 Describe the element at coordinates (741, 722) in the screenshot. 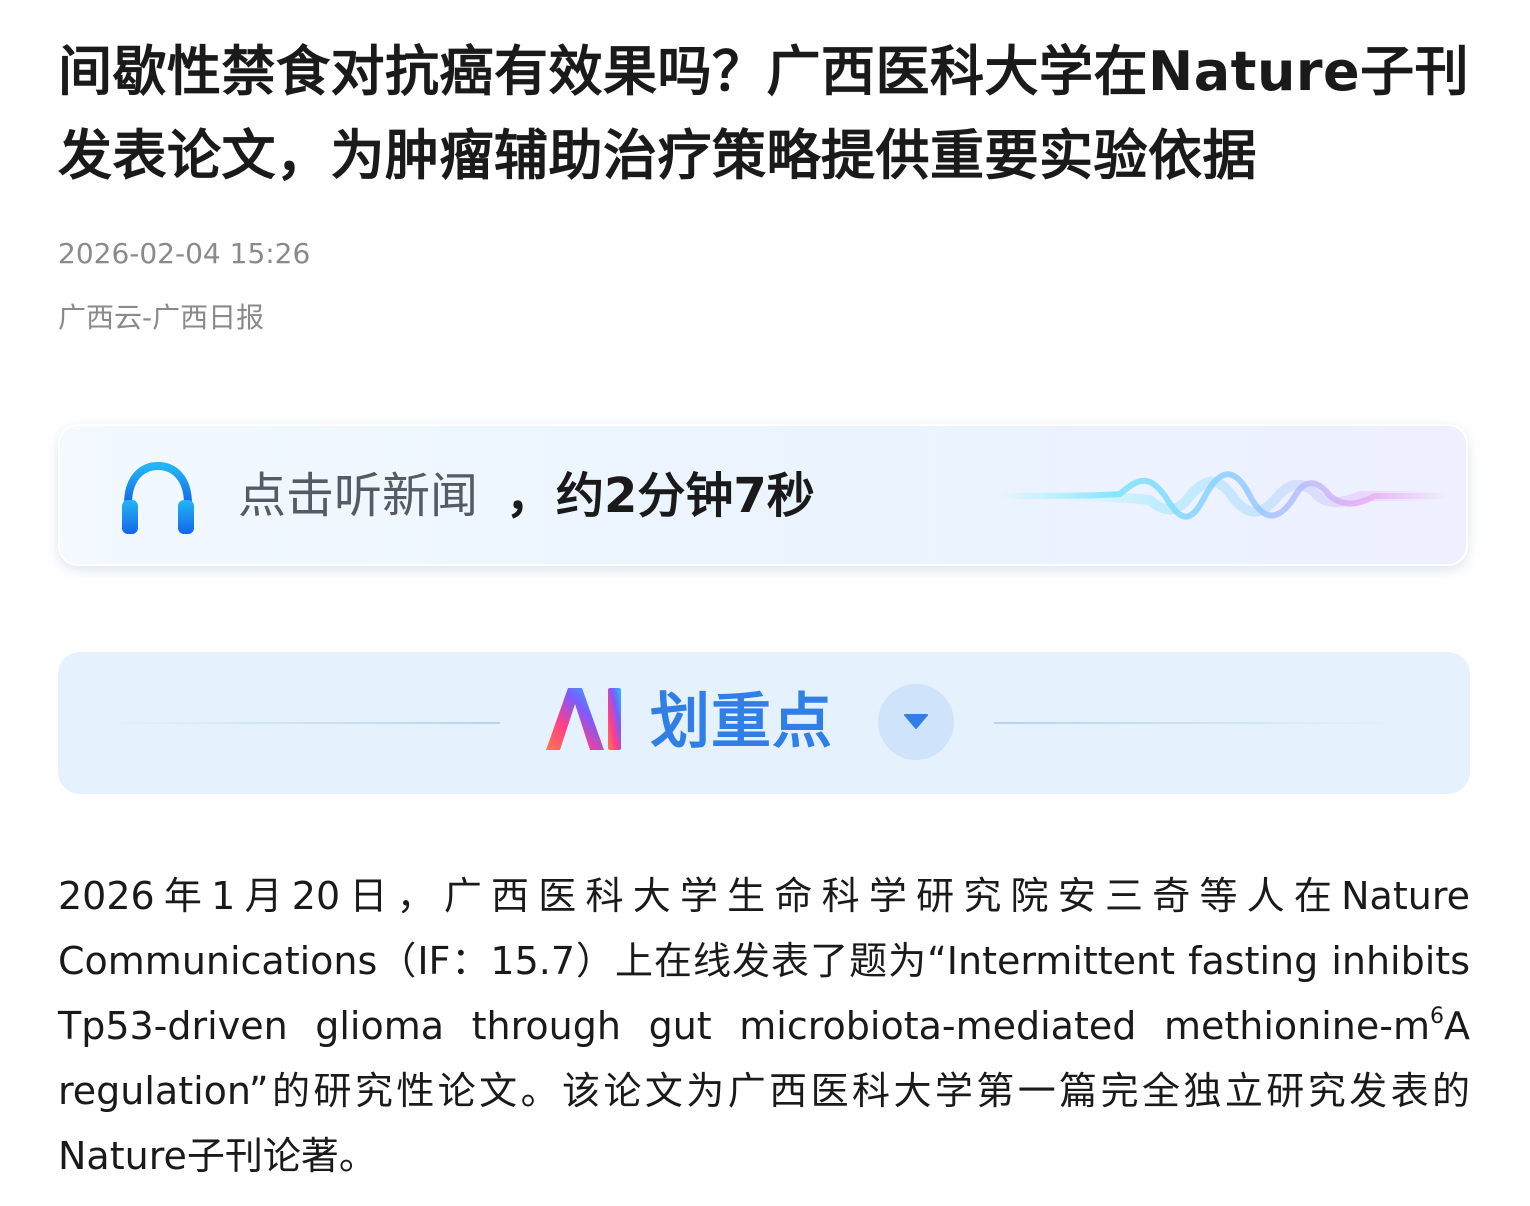

I see `ai-highlights-label: 划重点` at that location.